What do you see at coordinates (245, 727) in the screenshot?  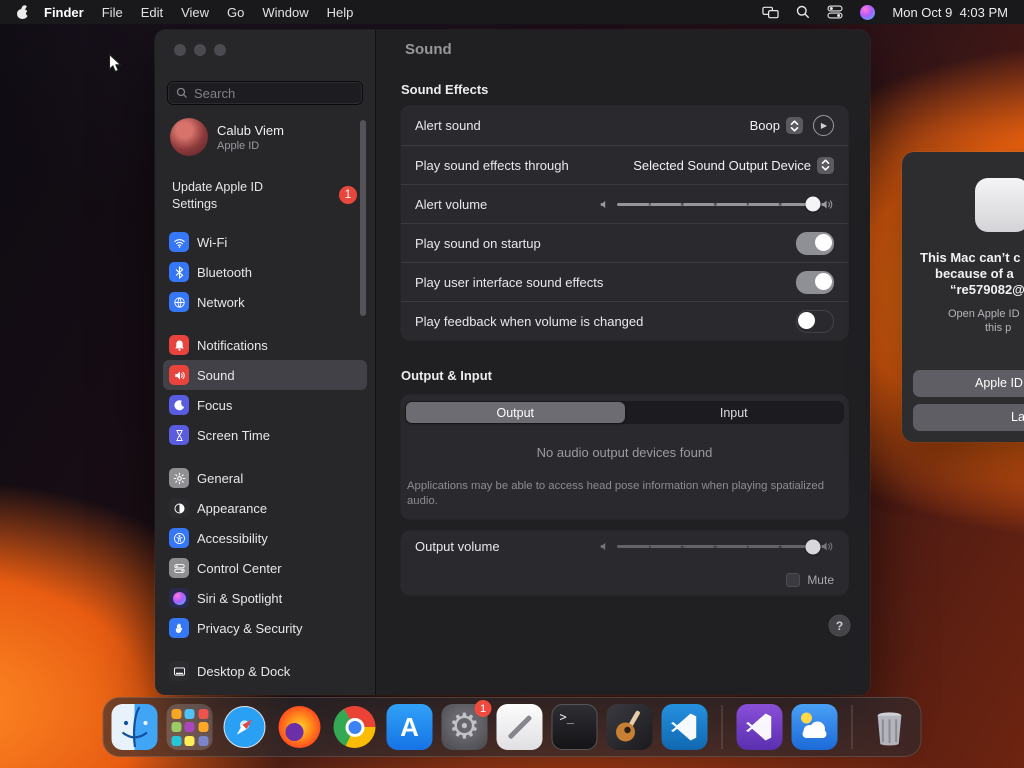 I see `dock-safari-icon` at bounding box center [245, 727].